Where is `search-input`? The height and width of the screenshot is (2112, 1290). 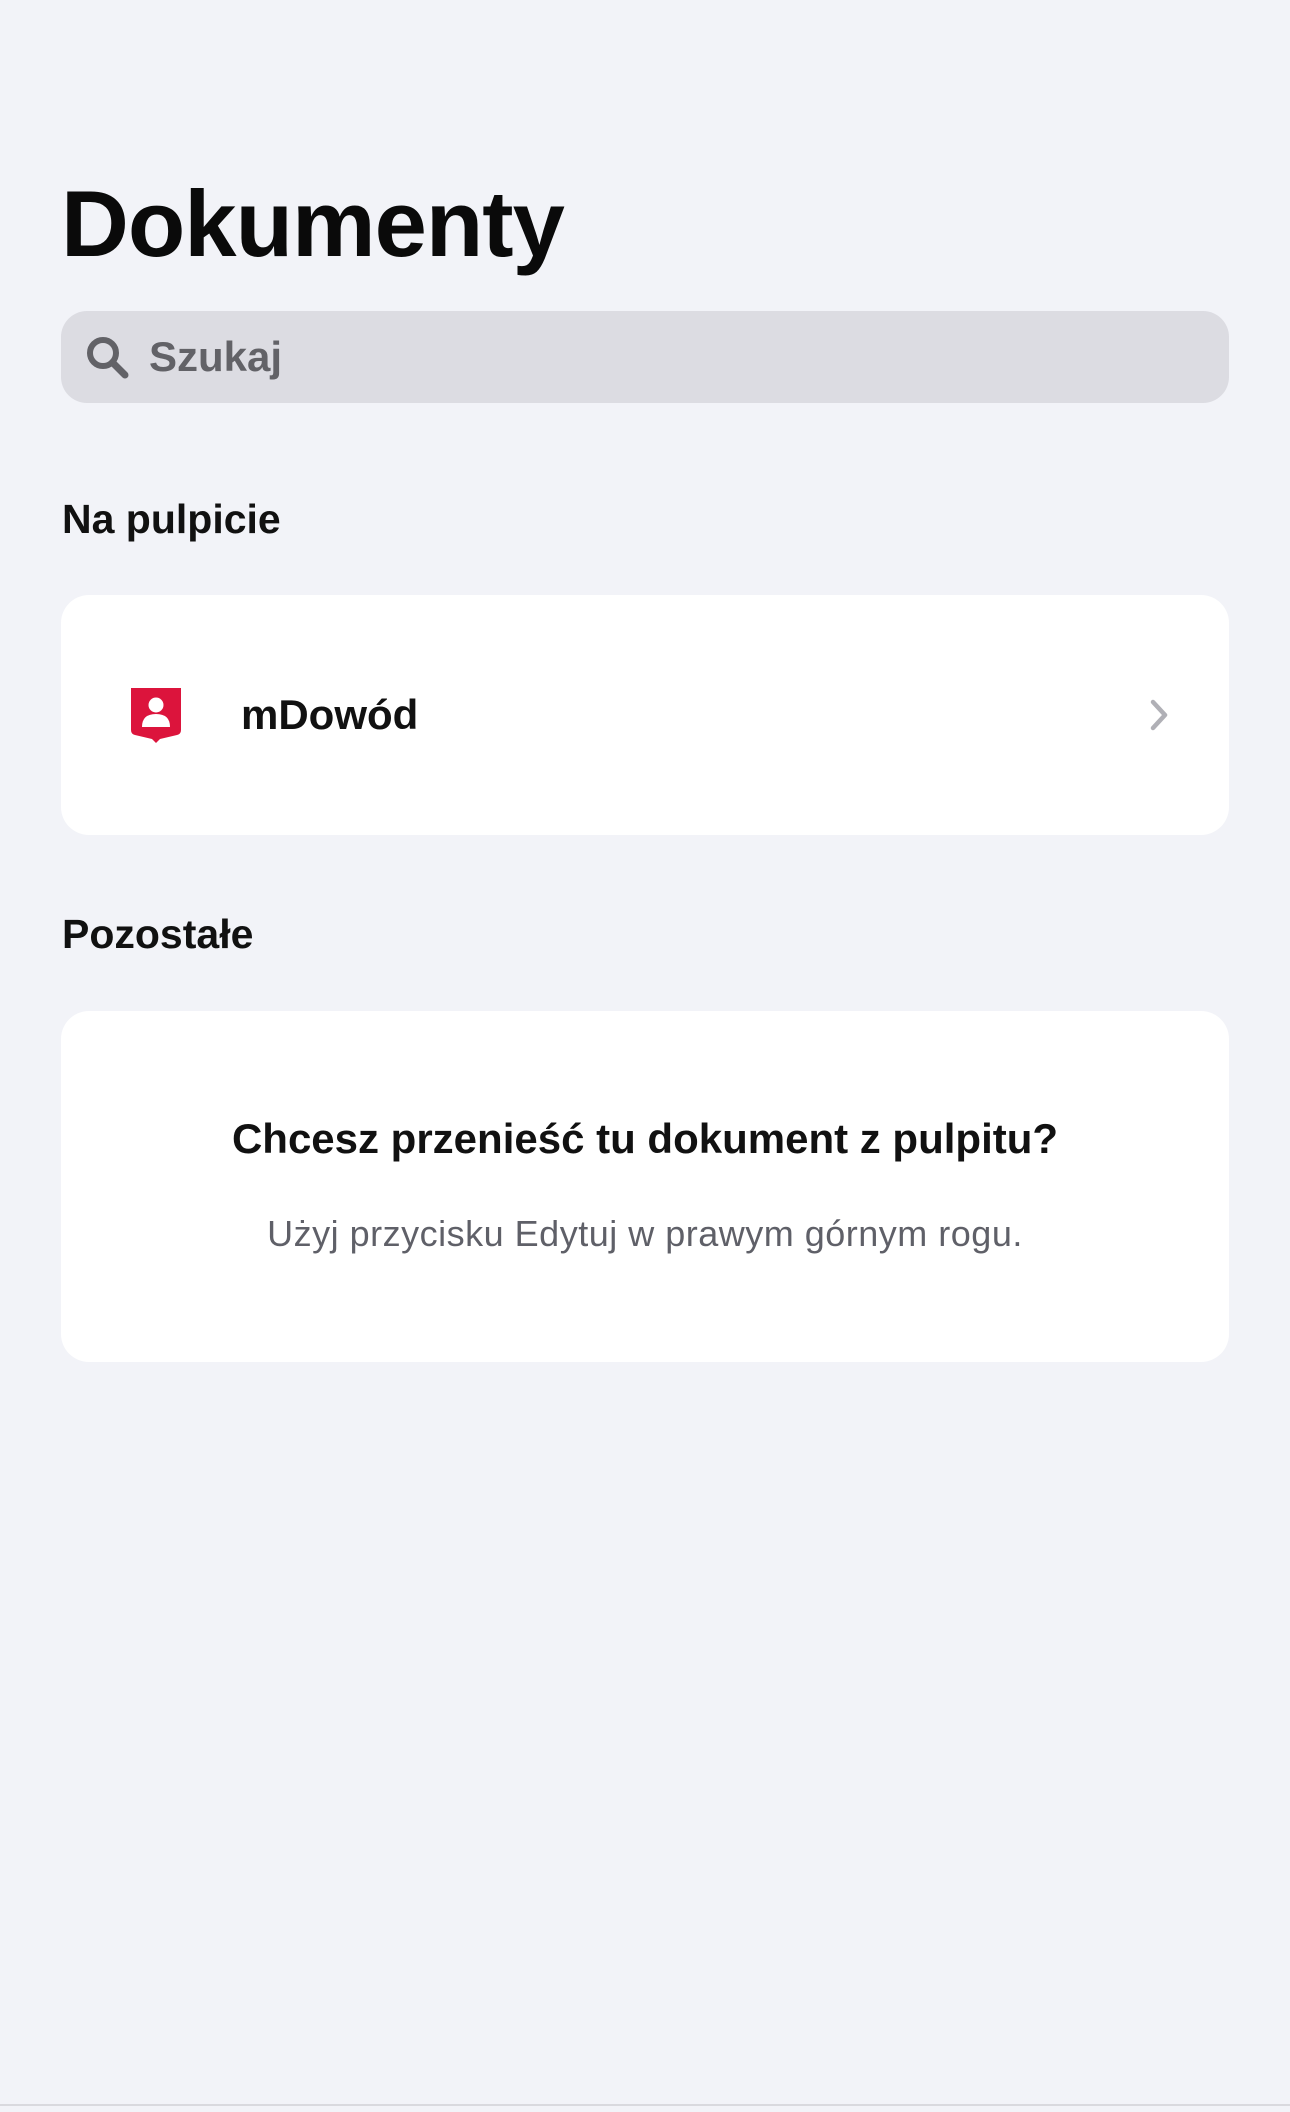 search-input is located at coordinates (669, 357).